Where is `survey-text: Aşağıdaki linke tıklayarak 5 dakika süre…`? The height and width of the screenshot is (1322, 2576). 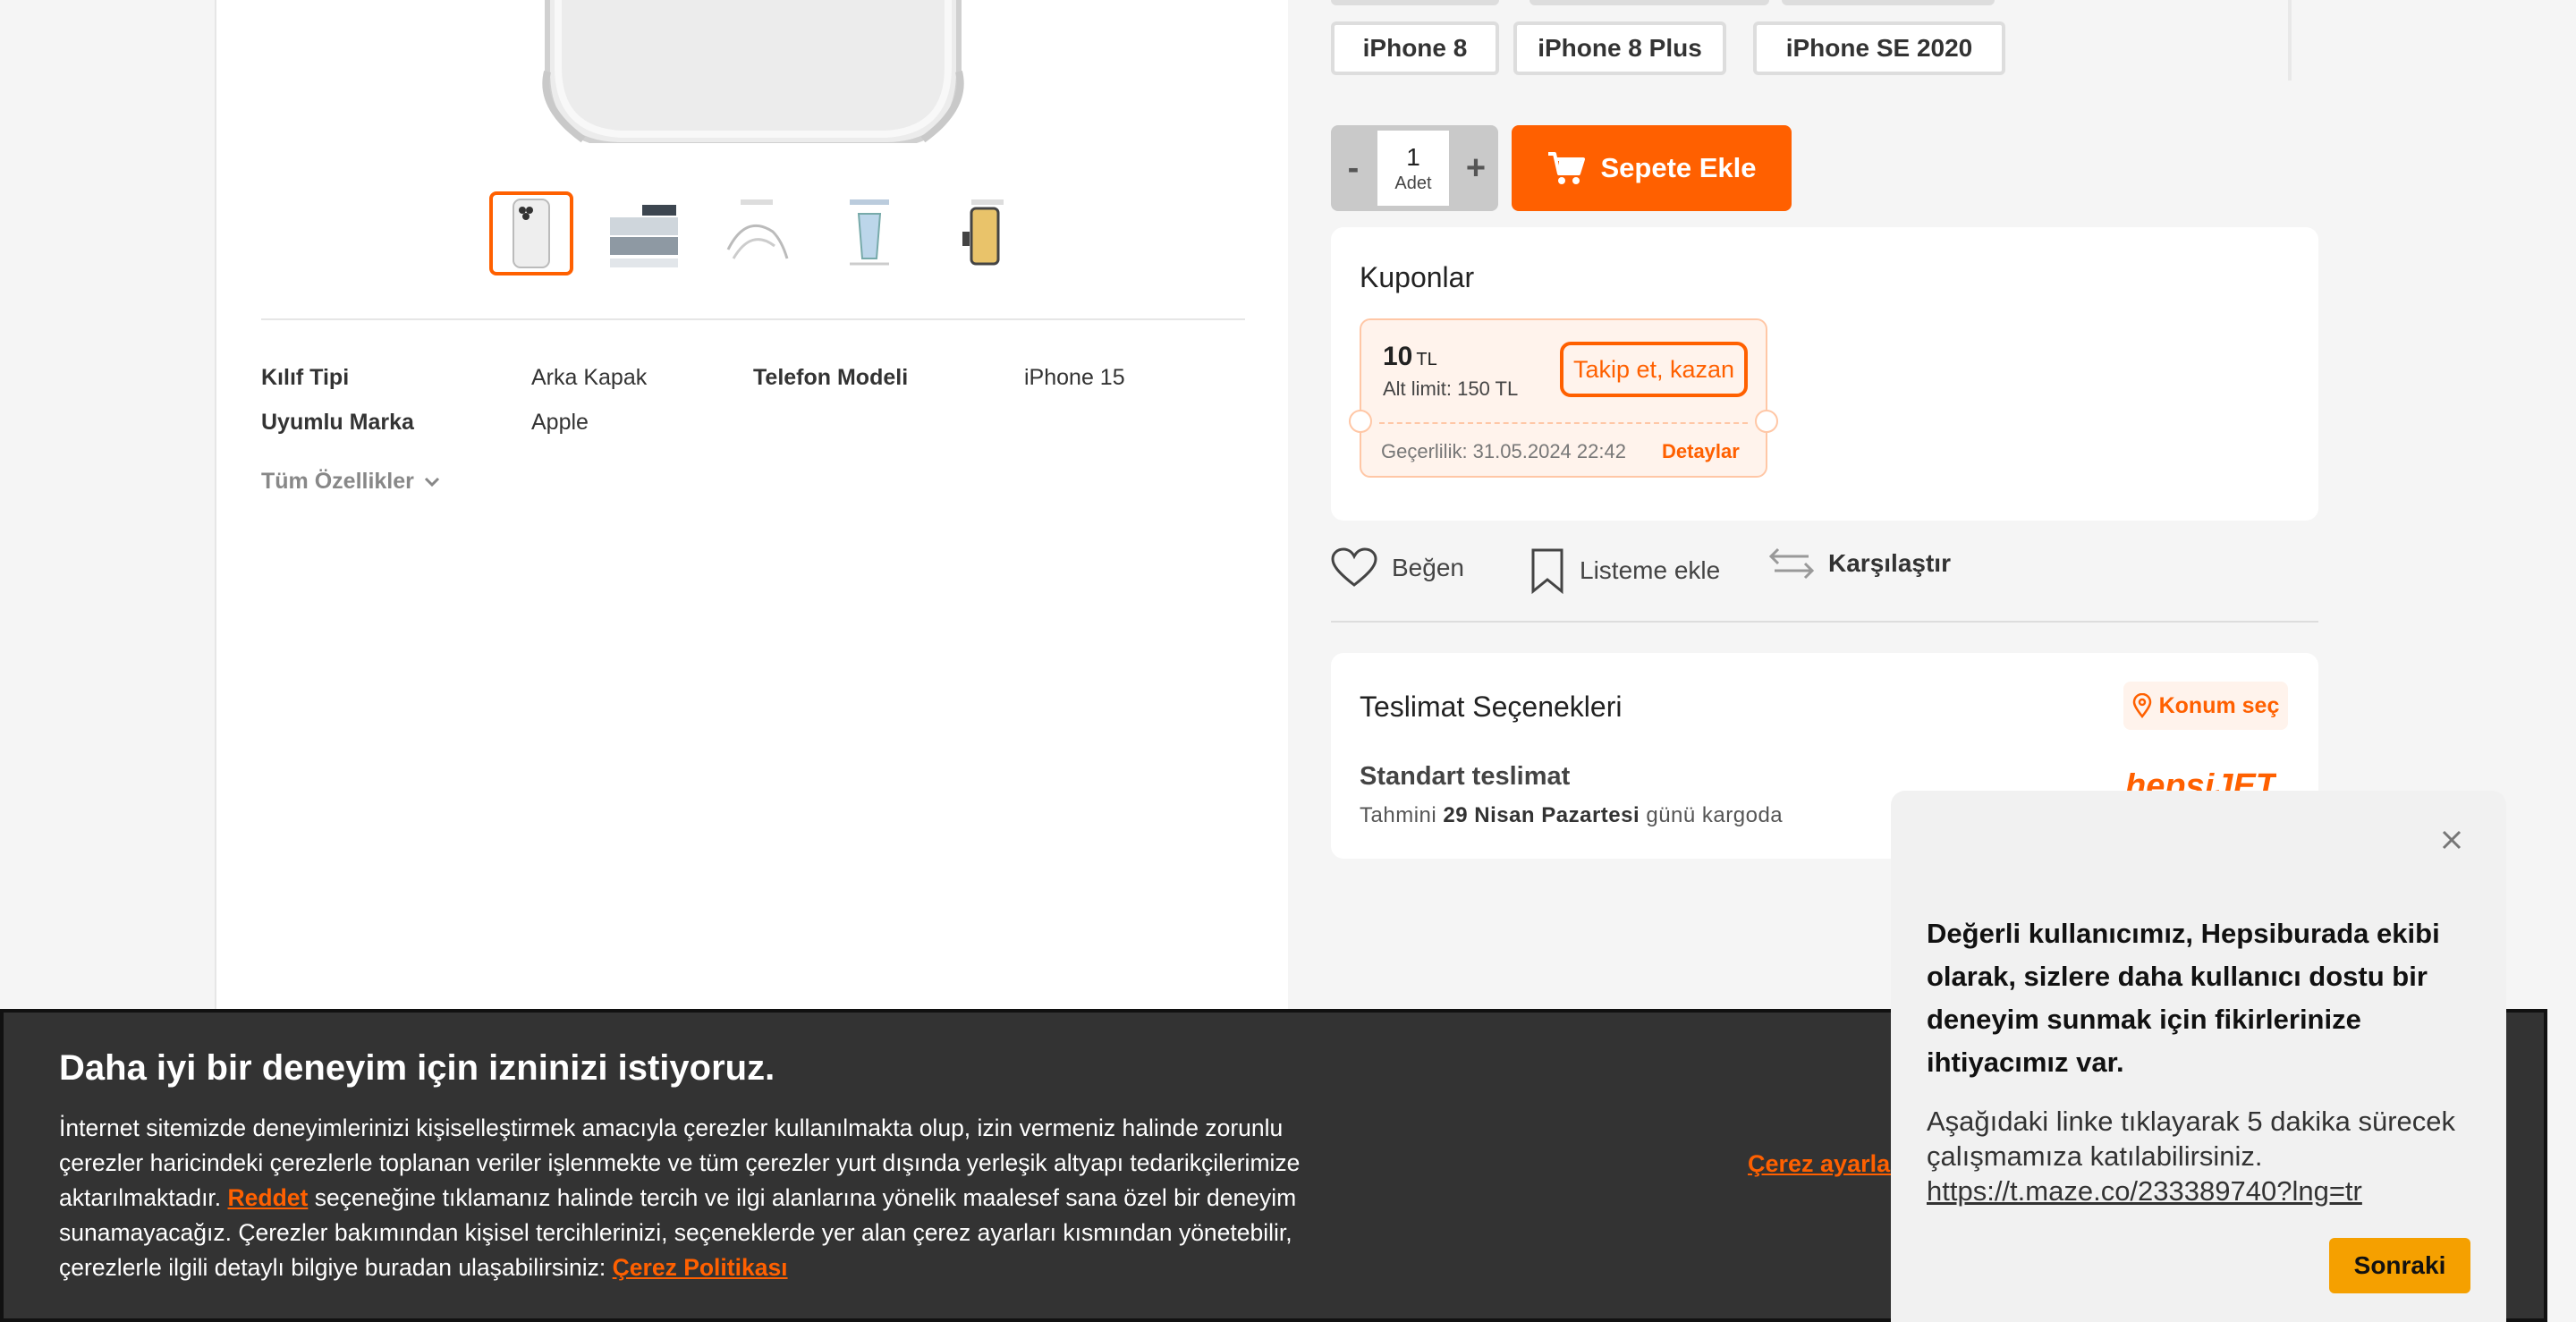 survey-text: Aşağıdaki linke tıklayarak 5 dakika süre… is located at coordinates (2204, 1156).